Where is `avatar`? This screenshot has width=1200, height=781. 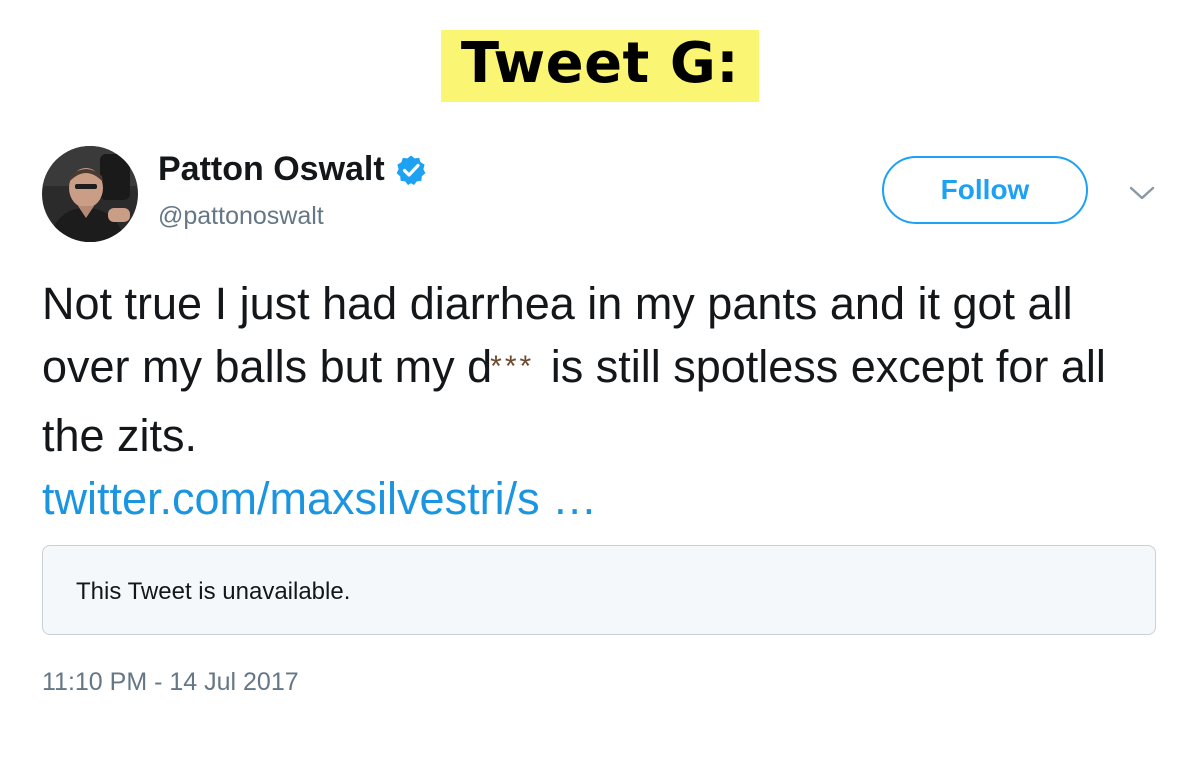
avatar is located at coordinates (90, 194).